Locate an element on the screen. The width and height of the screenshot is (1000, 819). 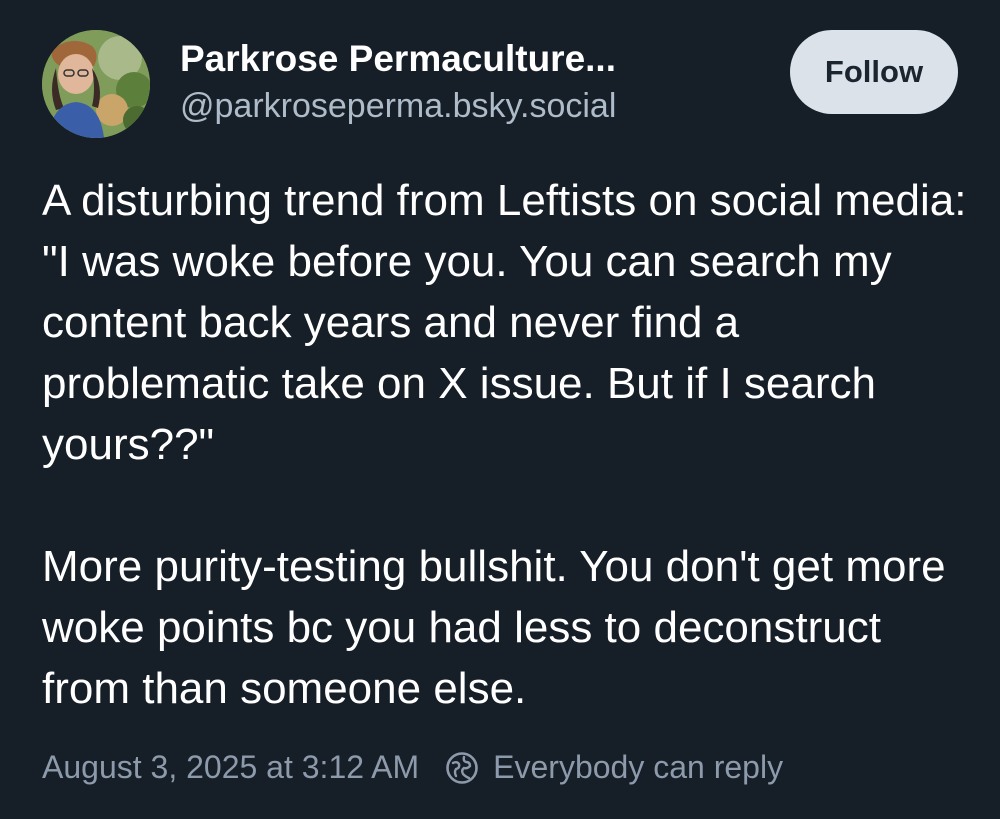
follow-button: Follow is located at coordinates (874, 72).